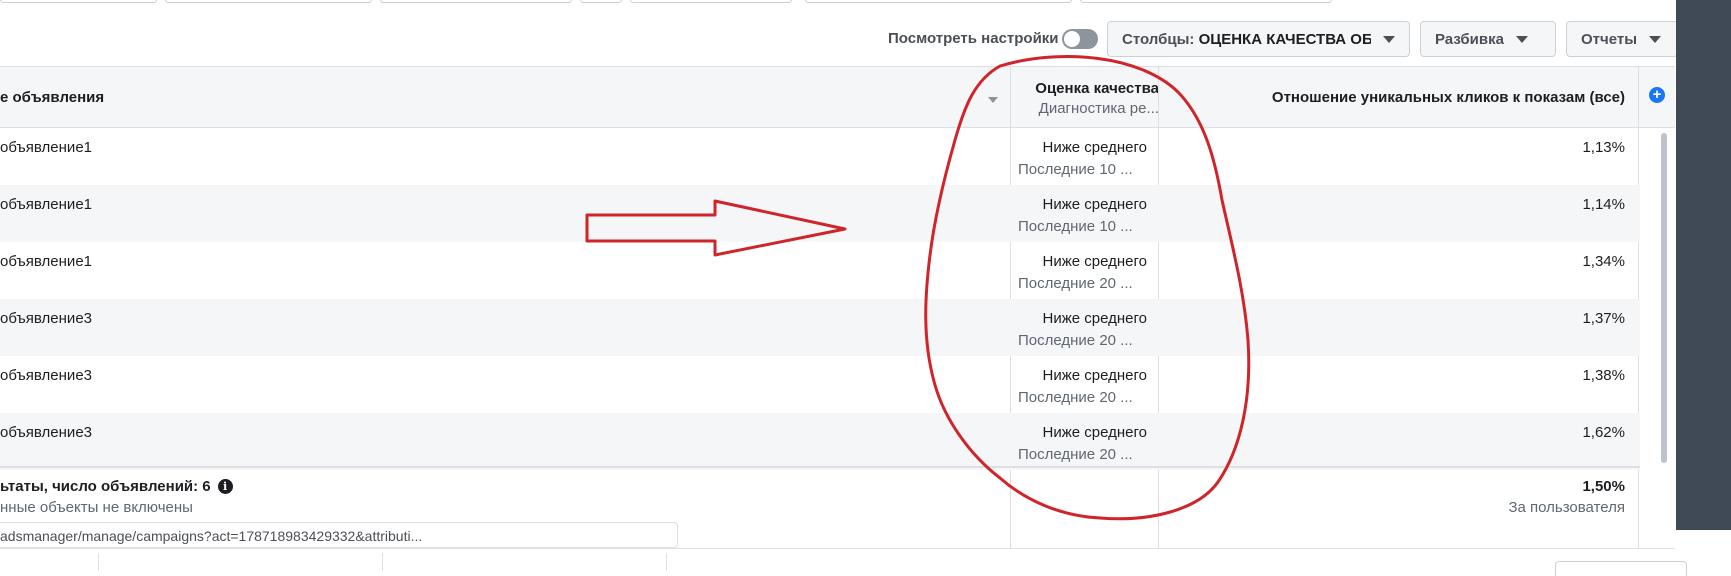 This screenshot has width=1731, height=576. I want to click on row-ratio: 1,62%, so click(1603, 432).